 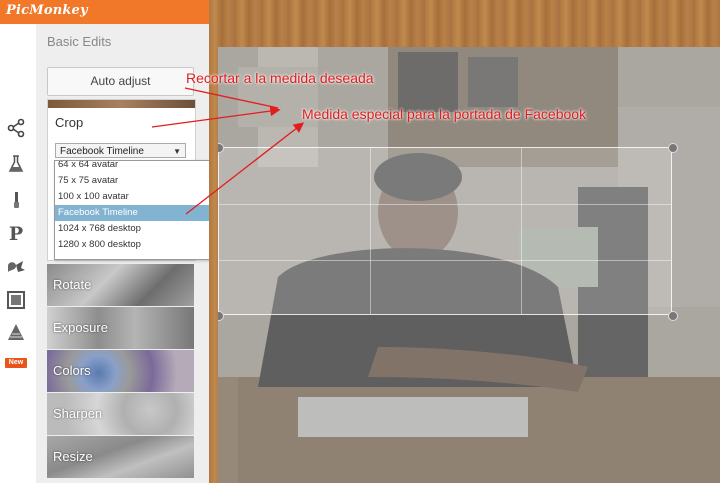 I want to click on annotation-arrows, so click(x=228, y=151).